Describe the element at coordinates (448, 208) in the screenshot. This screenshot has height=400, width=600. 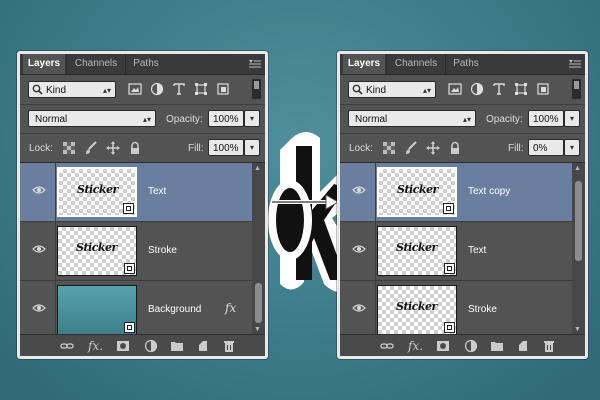
I see `smart-object-badge-icon` at that location.